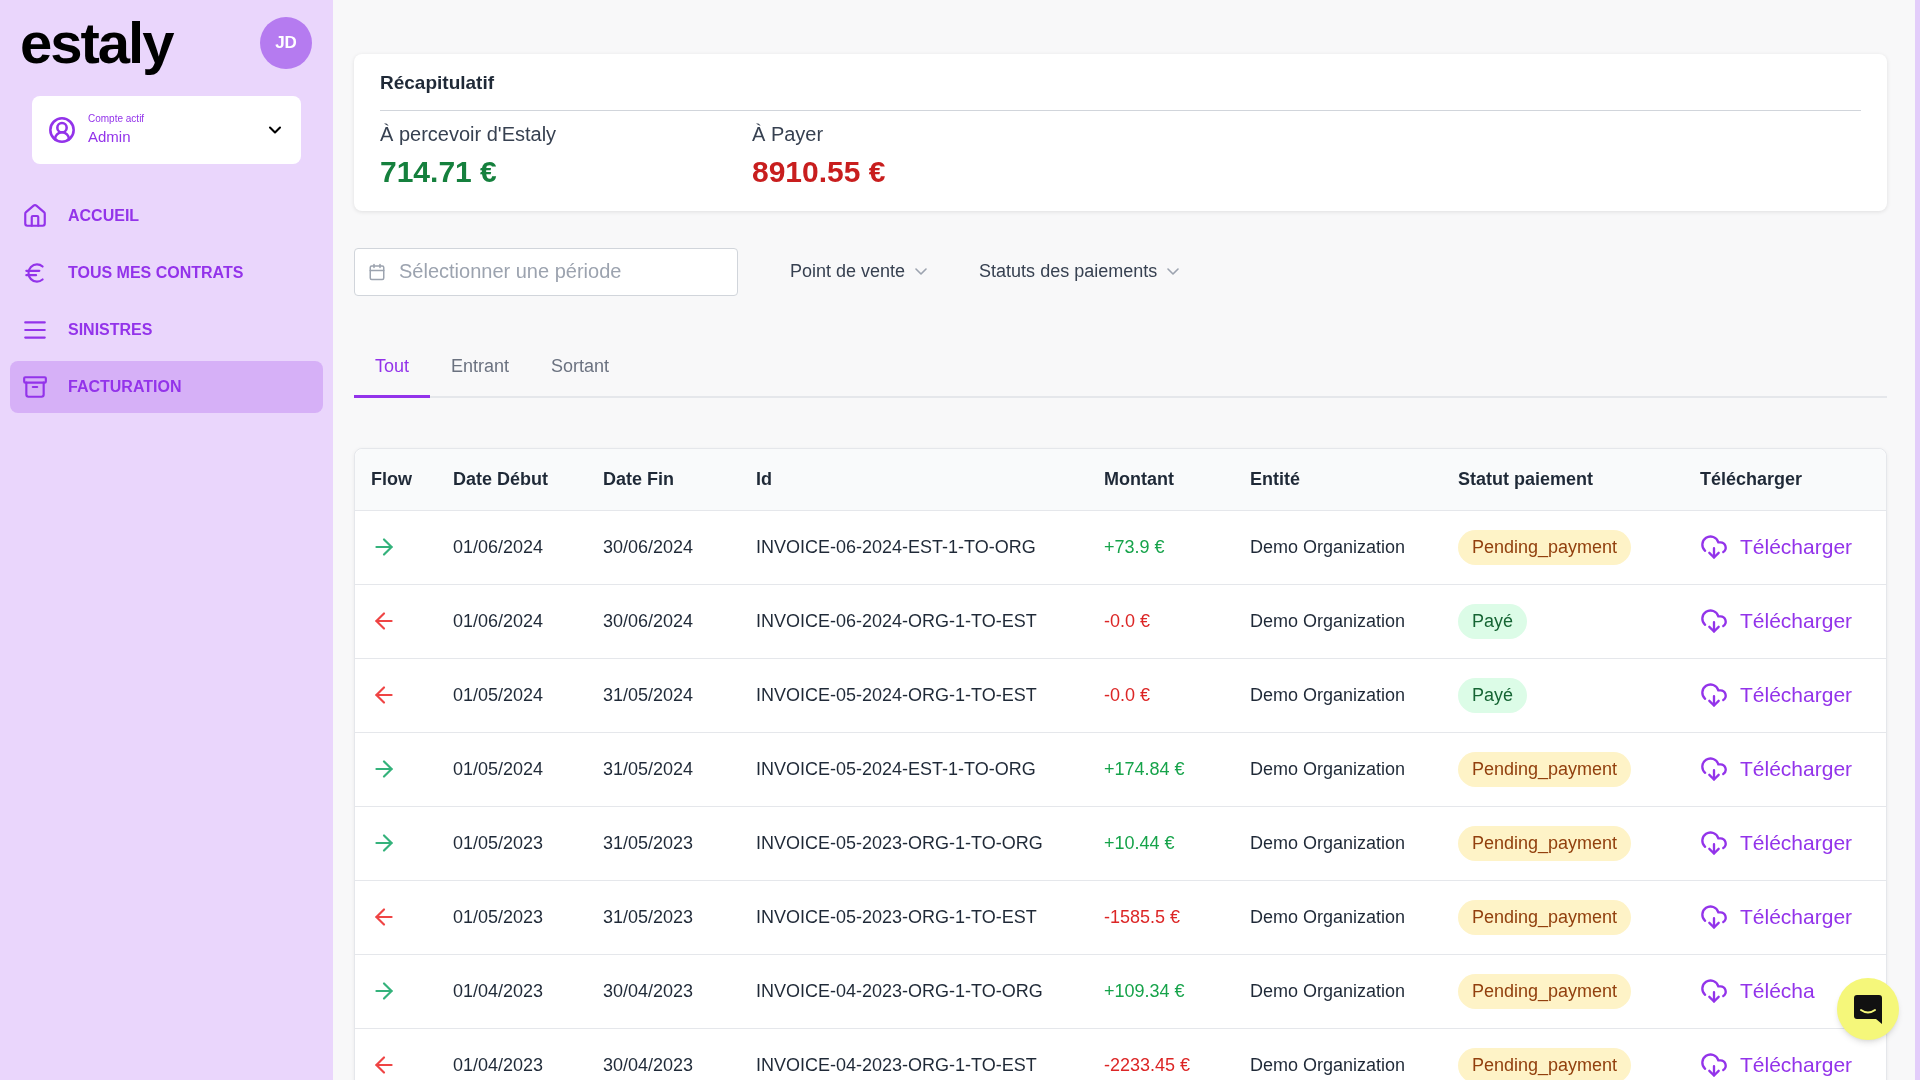  What do you see at coordinates (1120, 90) in the screenshot?
I see `summary-title: Récapitulatif` at bounding box center [1120, 90].